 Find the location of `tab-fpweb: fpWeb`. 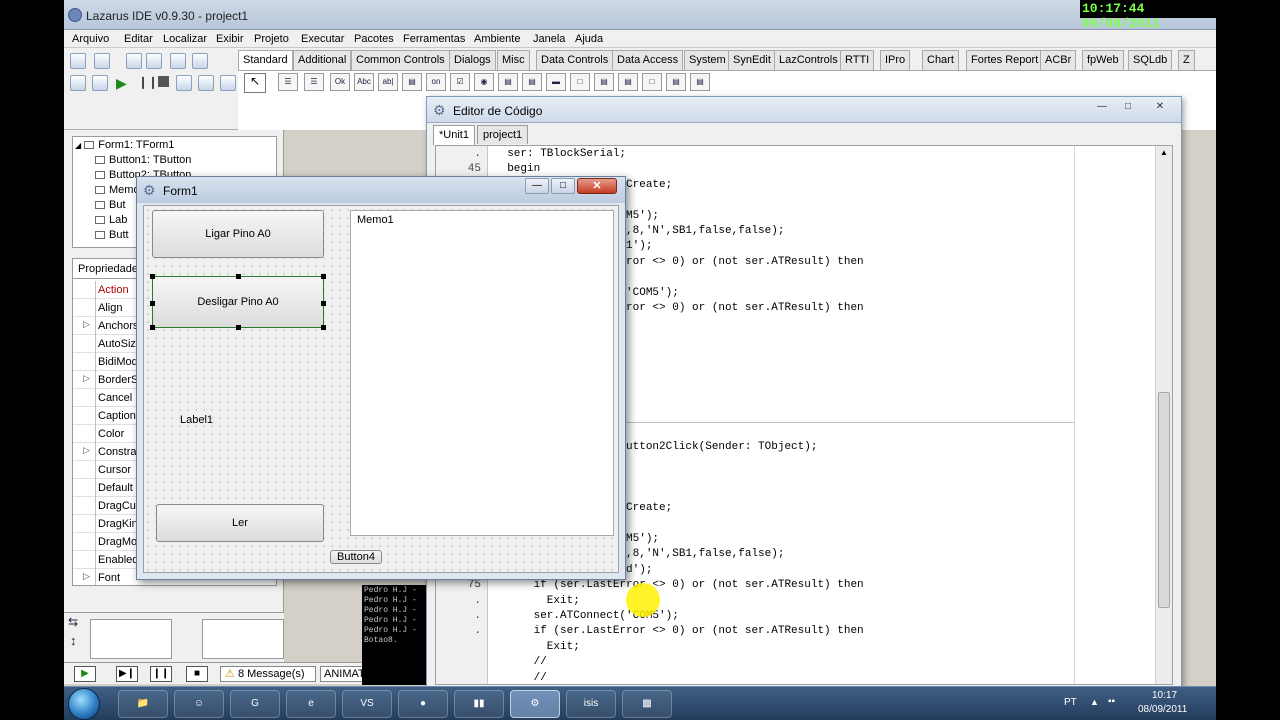

tab-fpweb: fpWeb is located at coordinates (1103, 60).